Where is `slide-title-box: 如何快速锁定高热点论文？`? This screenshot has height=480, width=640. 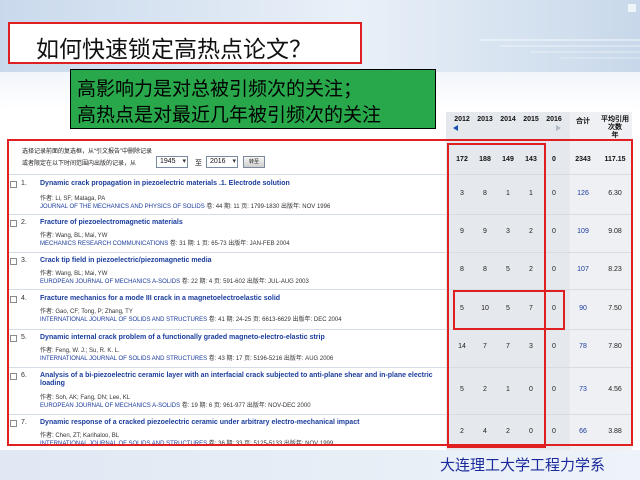 slide-title-box: 如何快速锁定高热点论文？ is located at coordinates (185, 43).